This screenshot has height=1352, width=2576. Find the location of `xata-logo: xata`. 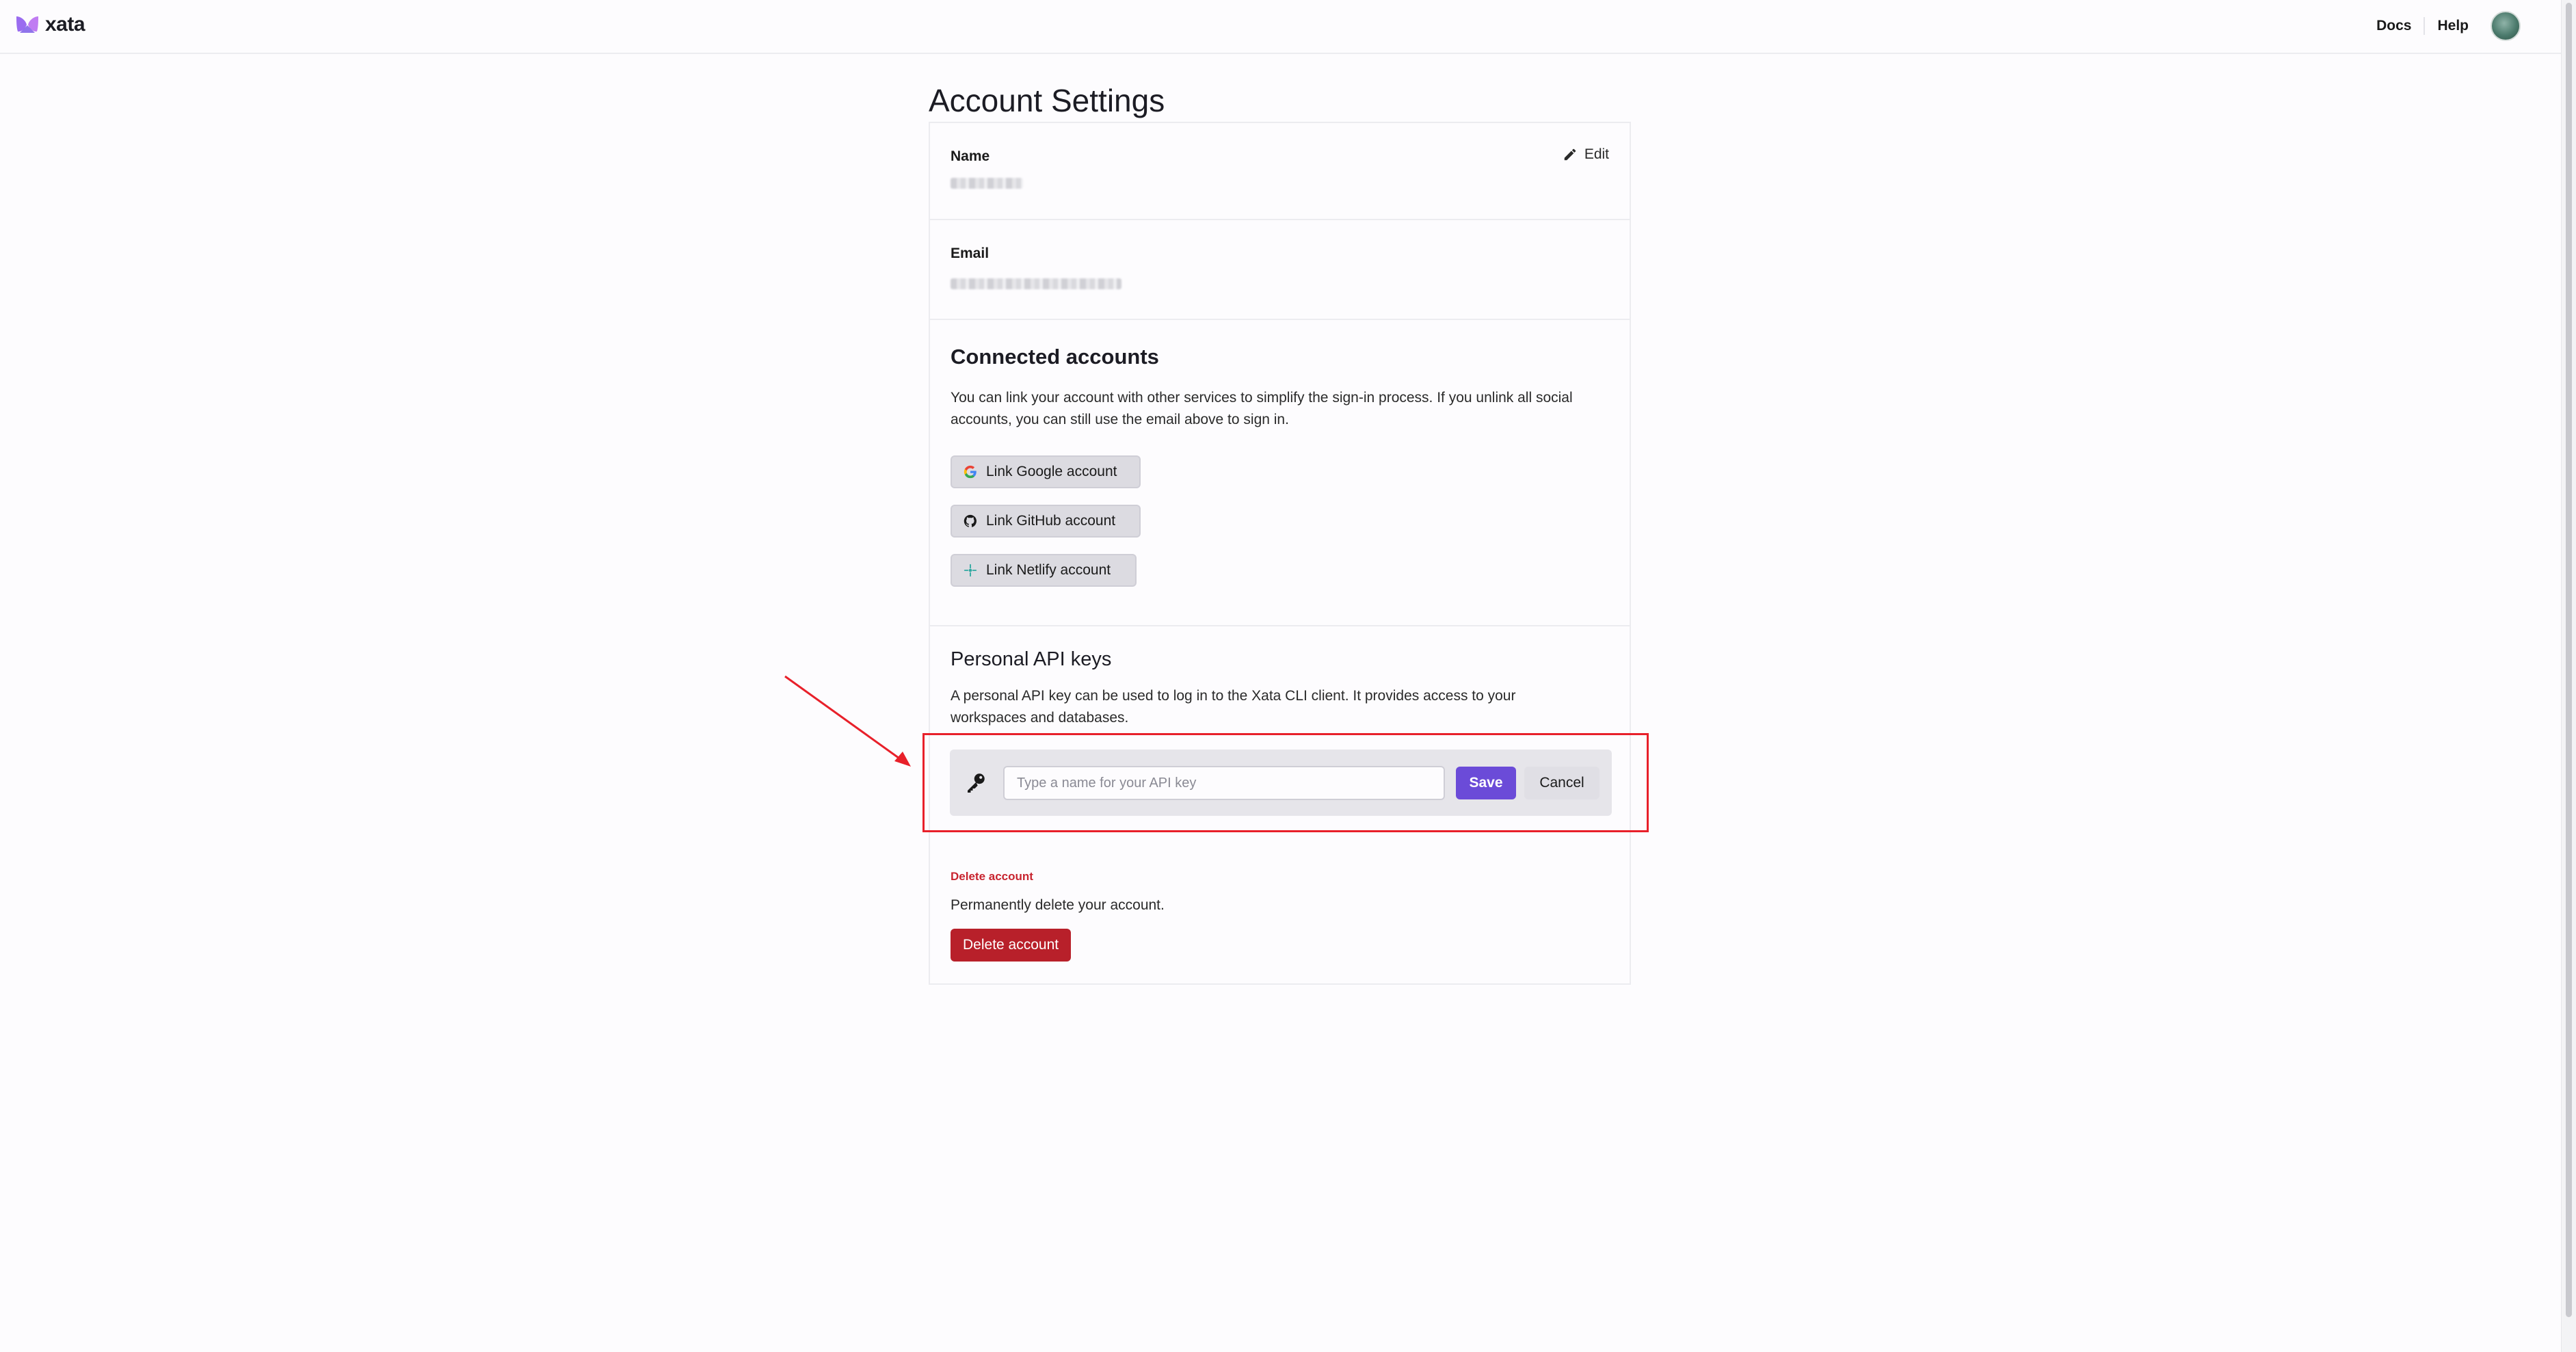

xata-logo: xata is located at coordinates (50, 24).